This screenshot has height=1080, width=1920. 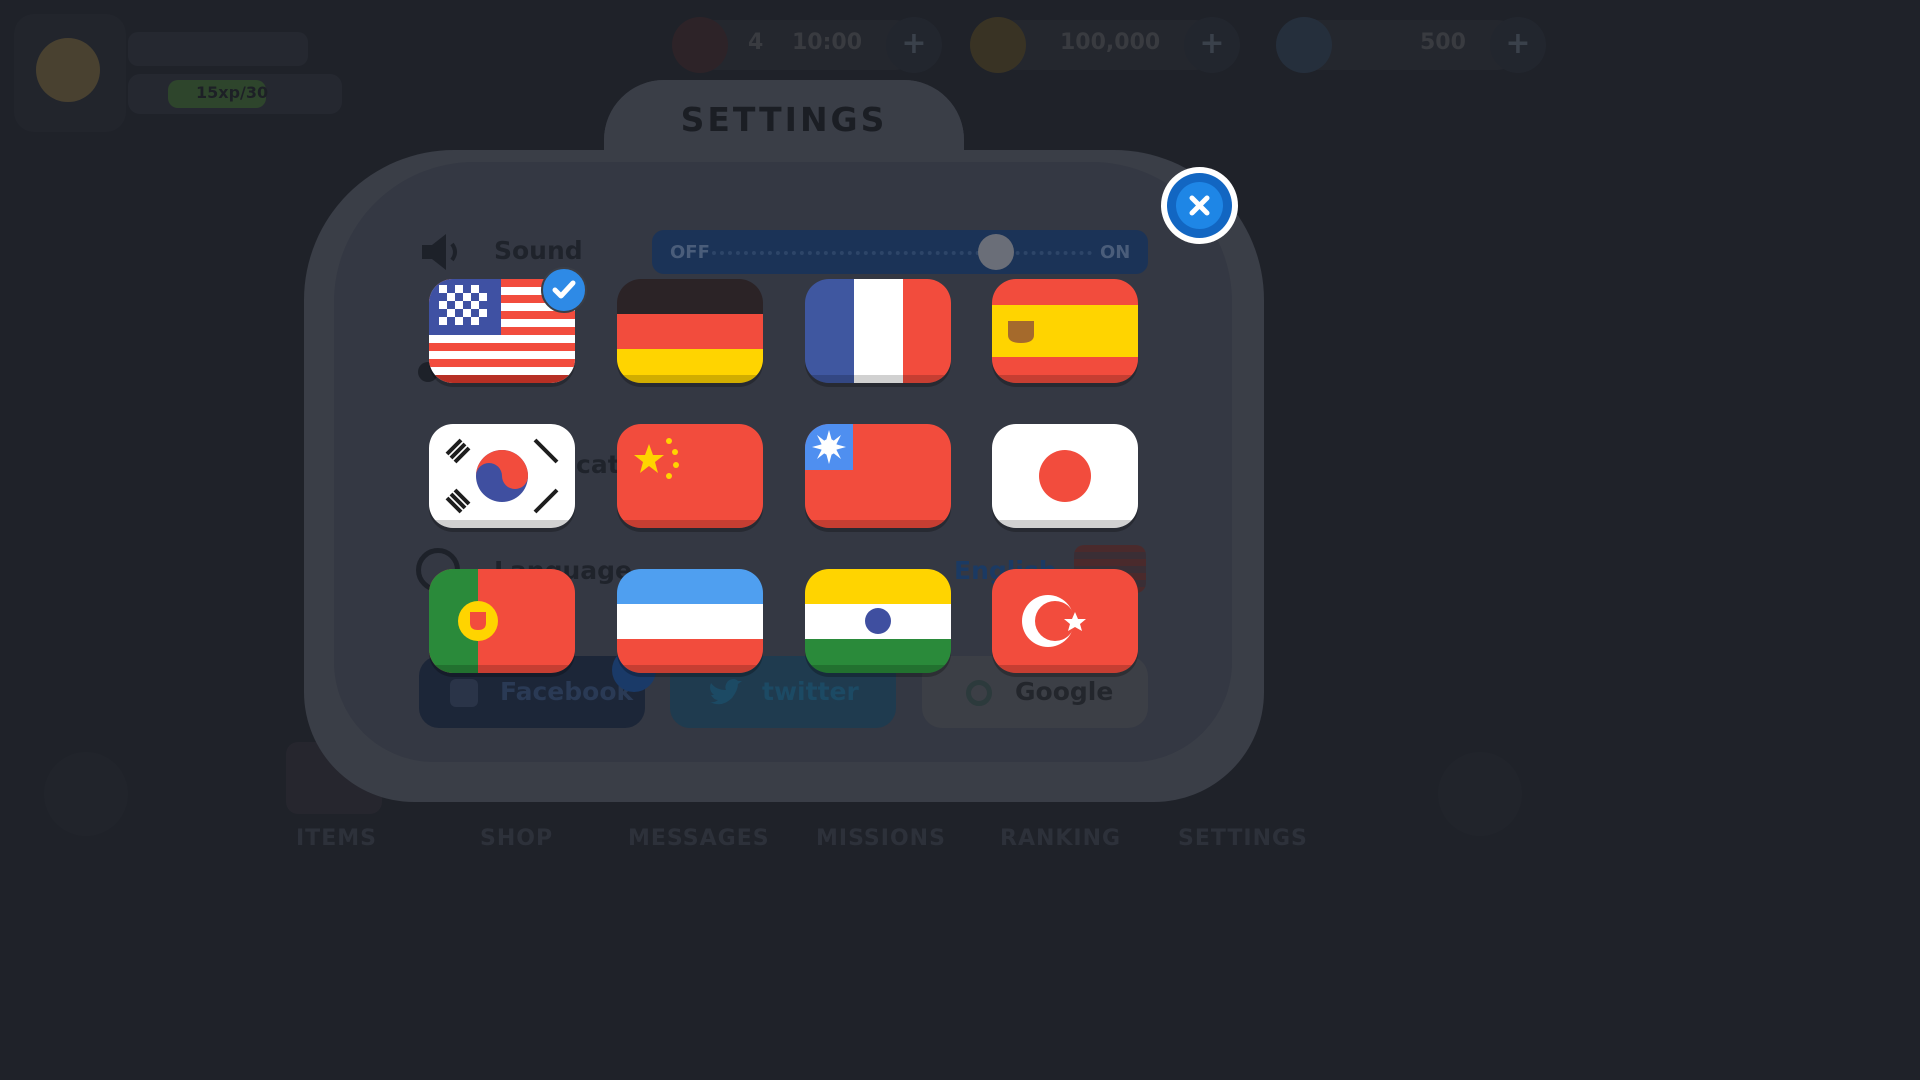 What do you see at coordinates (232, 92) in the screenshot?
I see `level-progress-text: 15xp/30` at bounding box center [232, 92].